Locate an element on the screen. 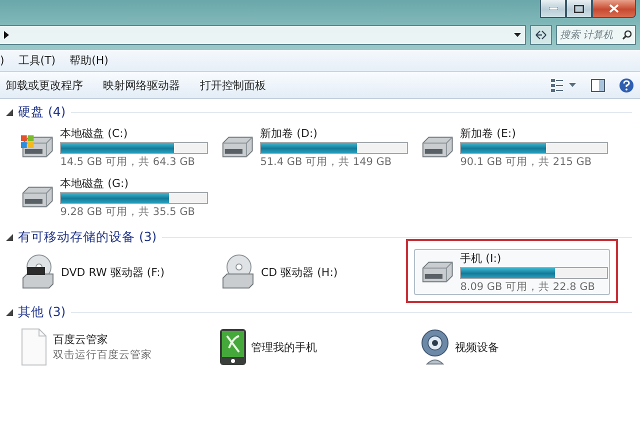  item-detail: 14.5 GB 可用，共 64.3 GB is located at coordinates (128, 161).